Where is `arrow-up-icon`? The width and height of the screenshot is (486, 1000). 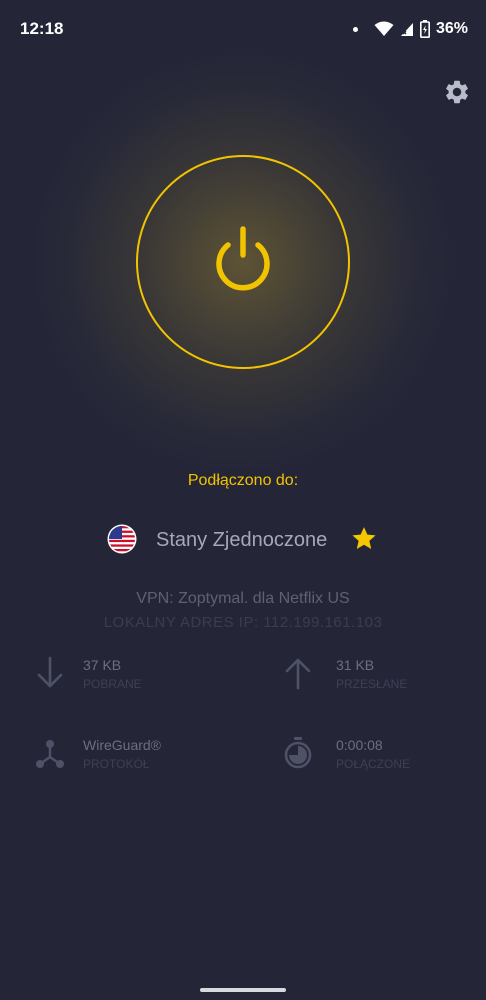 arrow-up-icon is located at coordinates (298, 674).